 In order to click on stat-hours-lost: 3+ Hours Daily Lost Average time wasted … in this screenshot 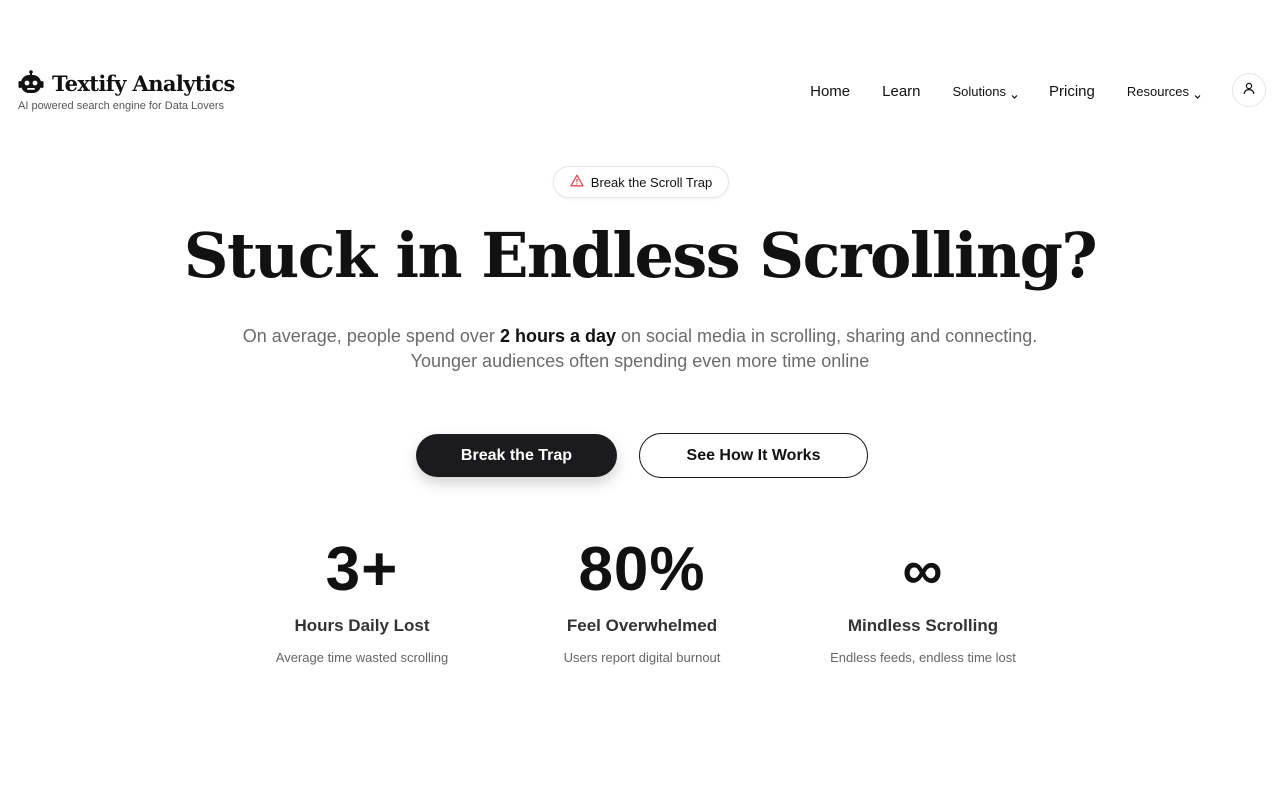, I will do `click(362, 597)`.